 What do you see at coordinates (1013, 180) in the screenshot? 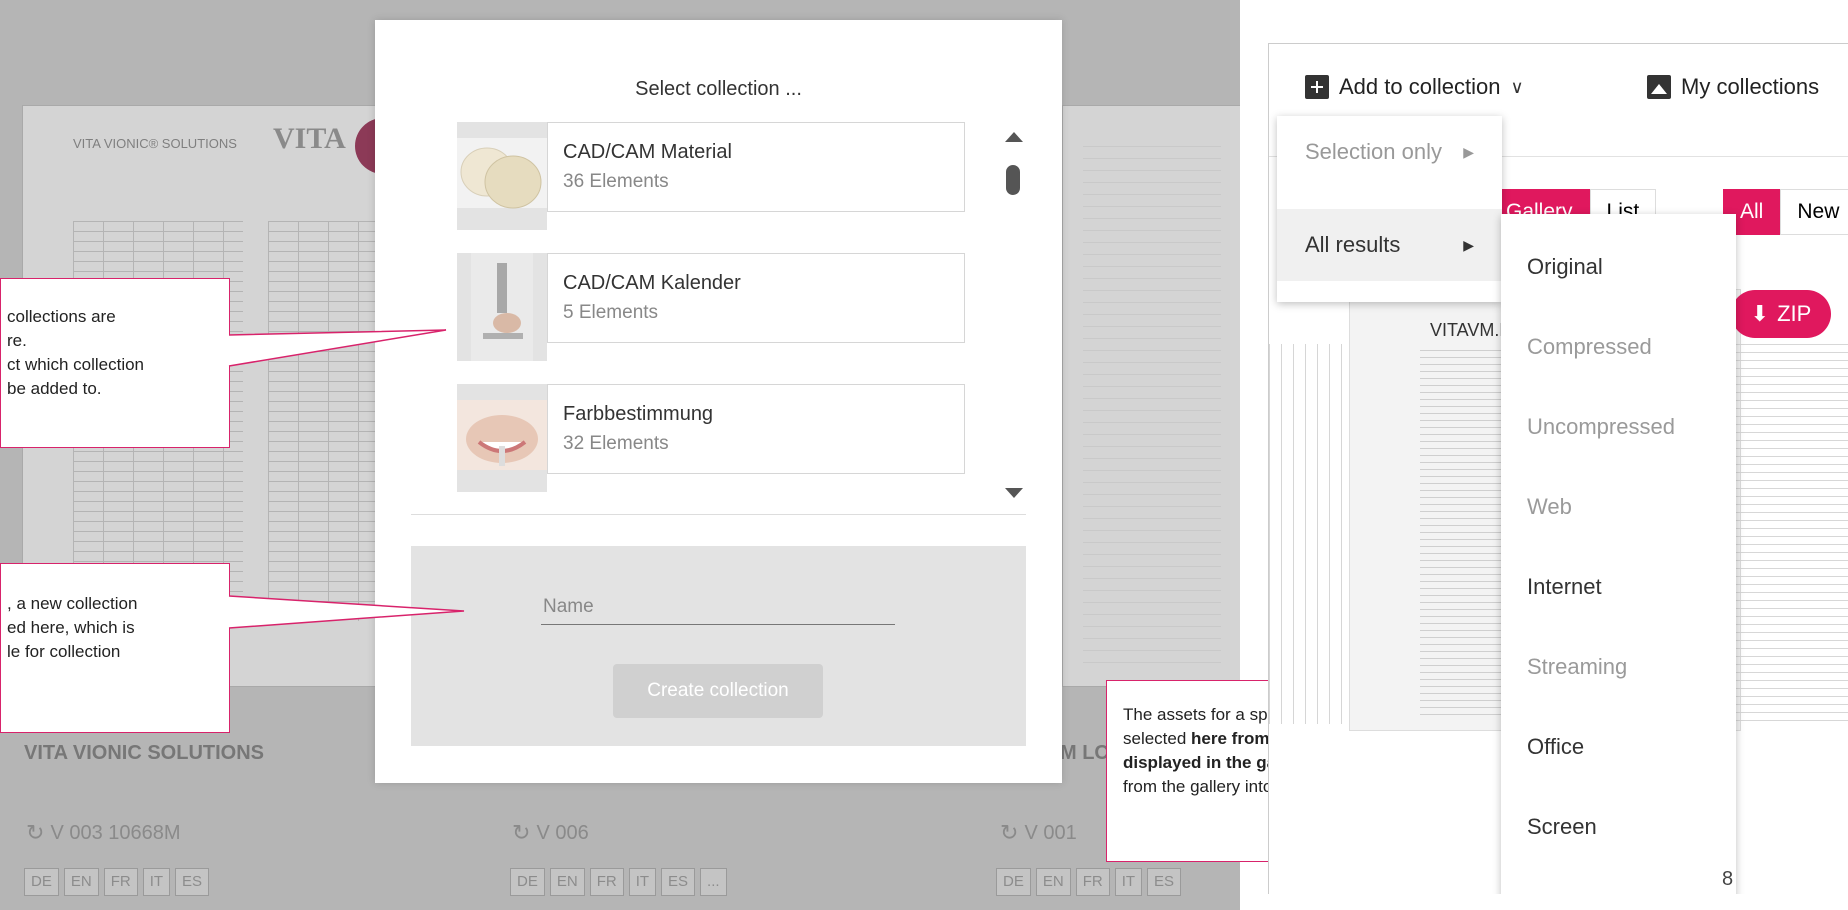
I see `scrollbar-thumb` at bounding box center [1013, 180].